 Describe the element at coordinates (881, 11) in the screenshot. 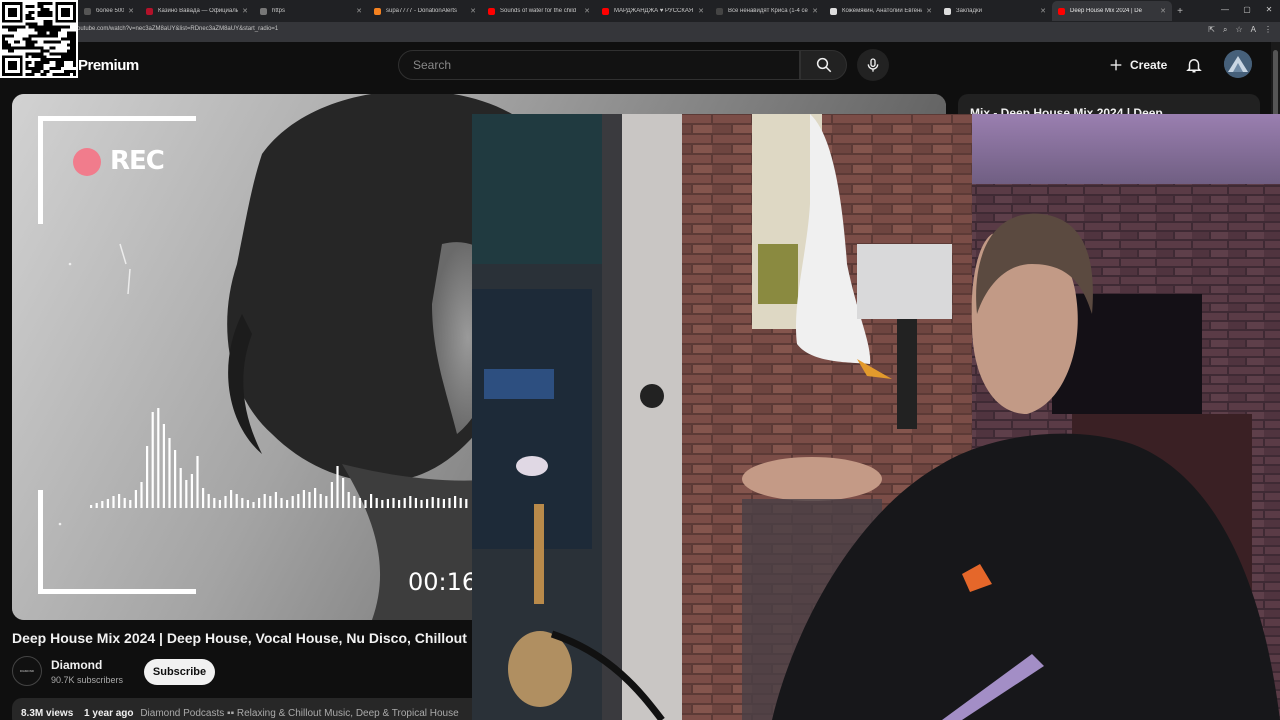

I see `browser-tab: Кожемякин, Анатолий Евгени ✕` at that location.